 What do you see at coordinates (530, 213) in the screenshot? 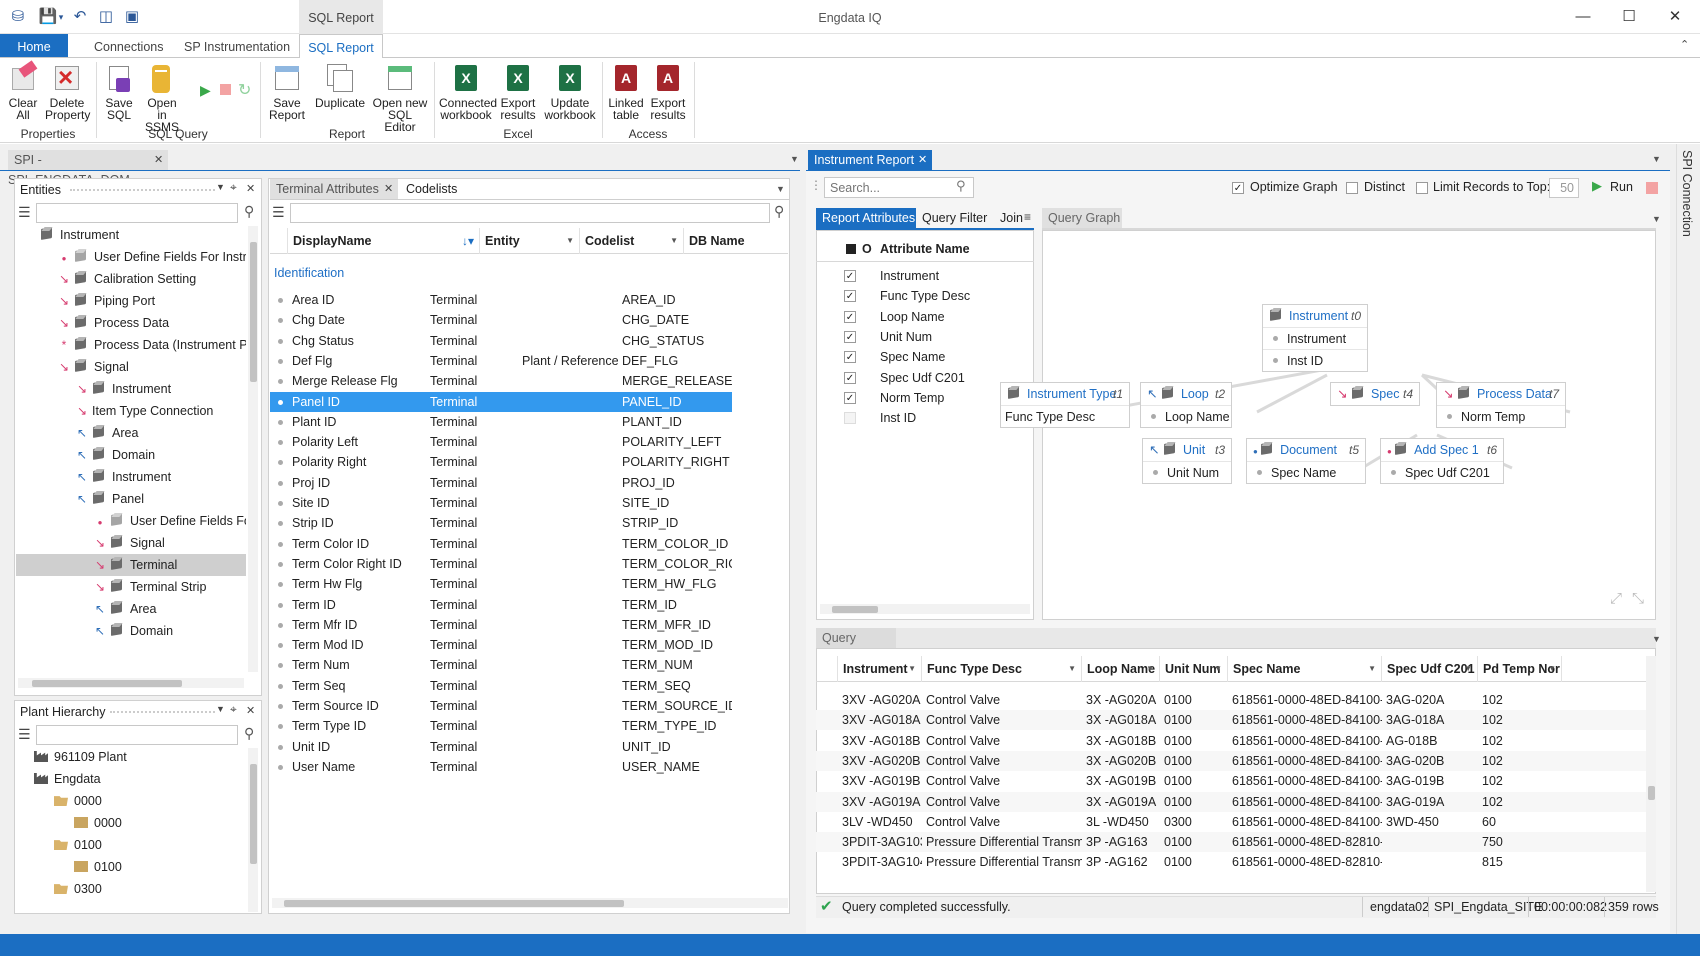
I see `attributes-search-input` at bounding box center [530, 213].